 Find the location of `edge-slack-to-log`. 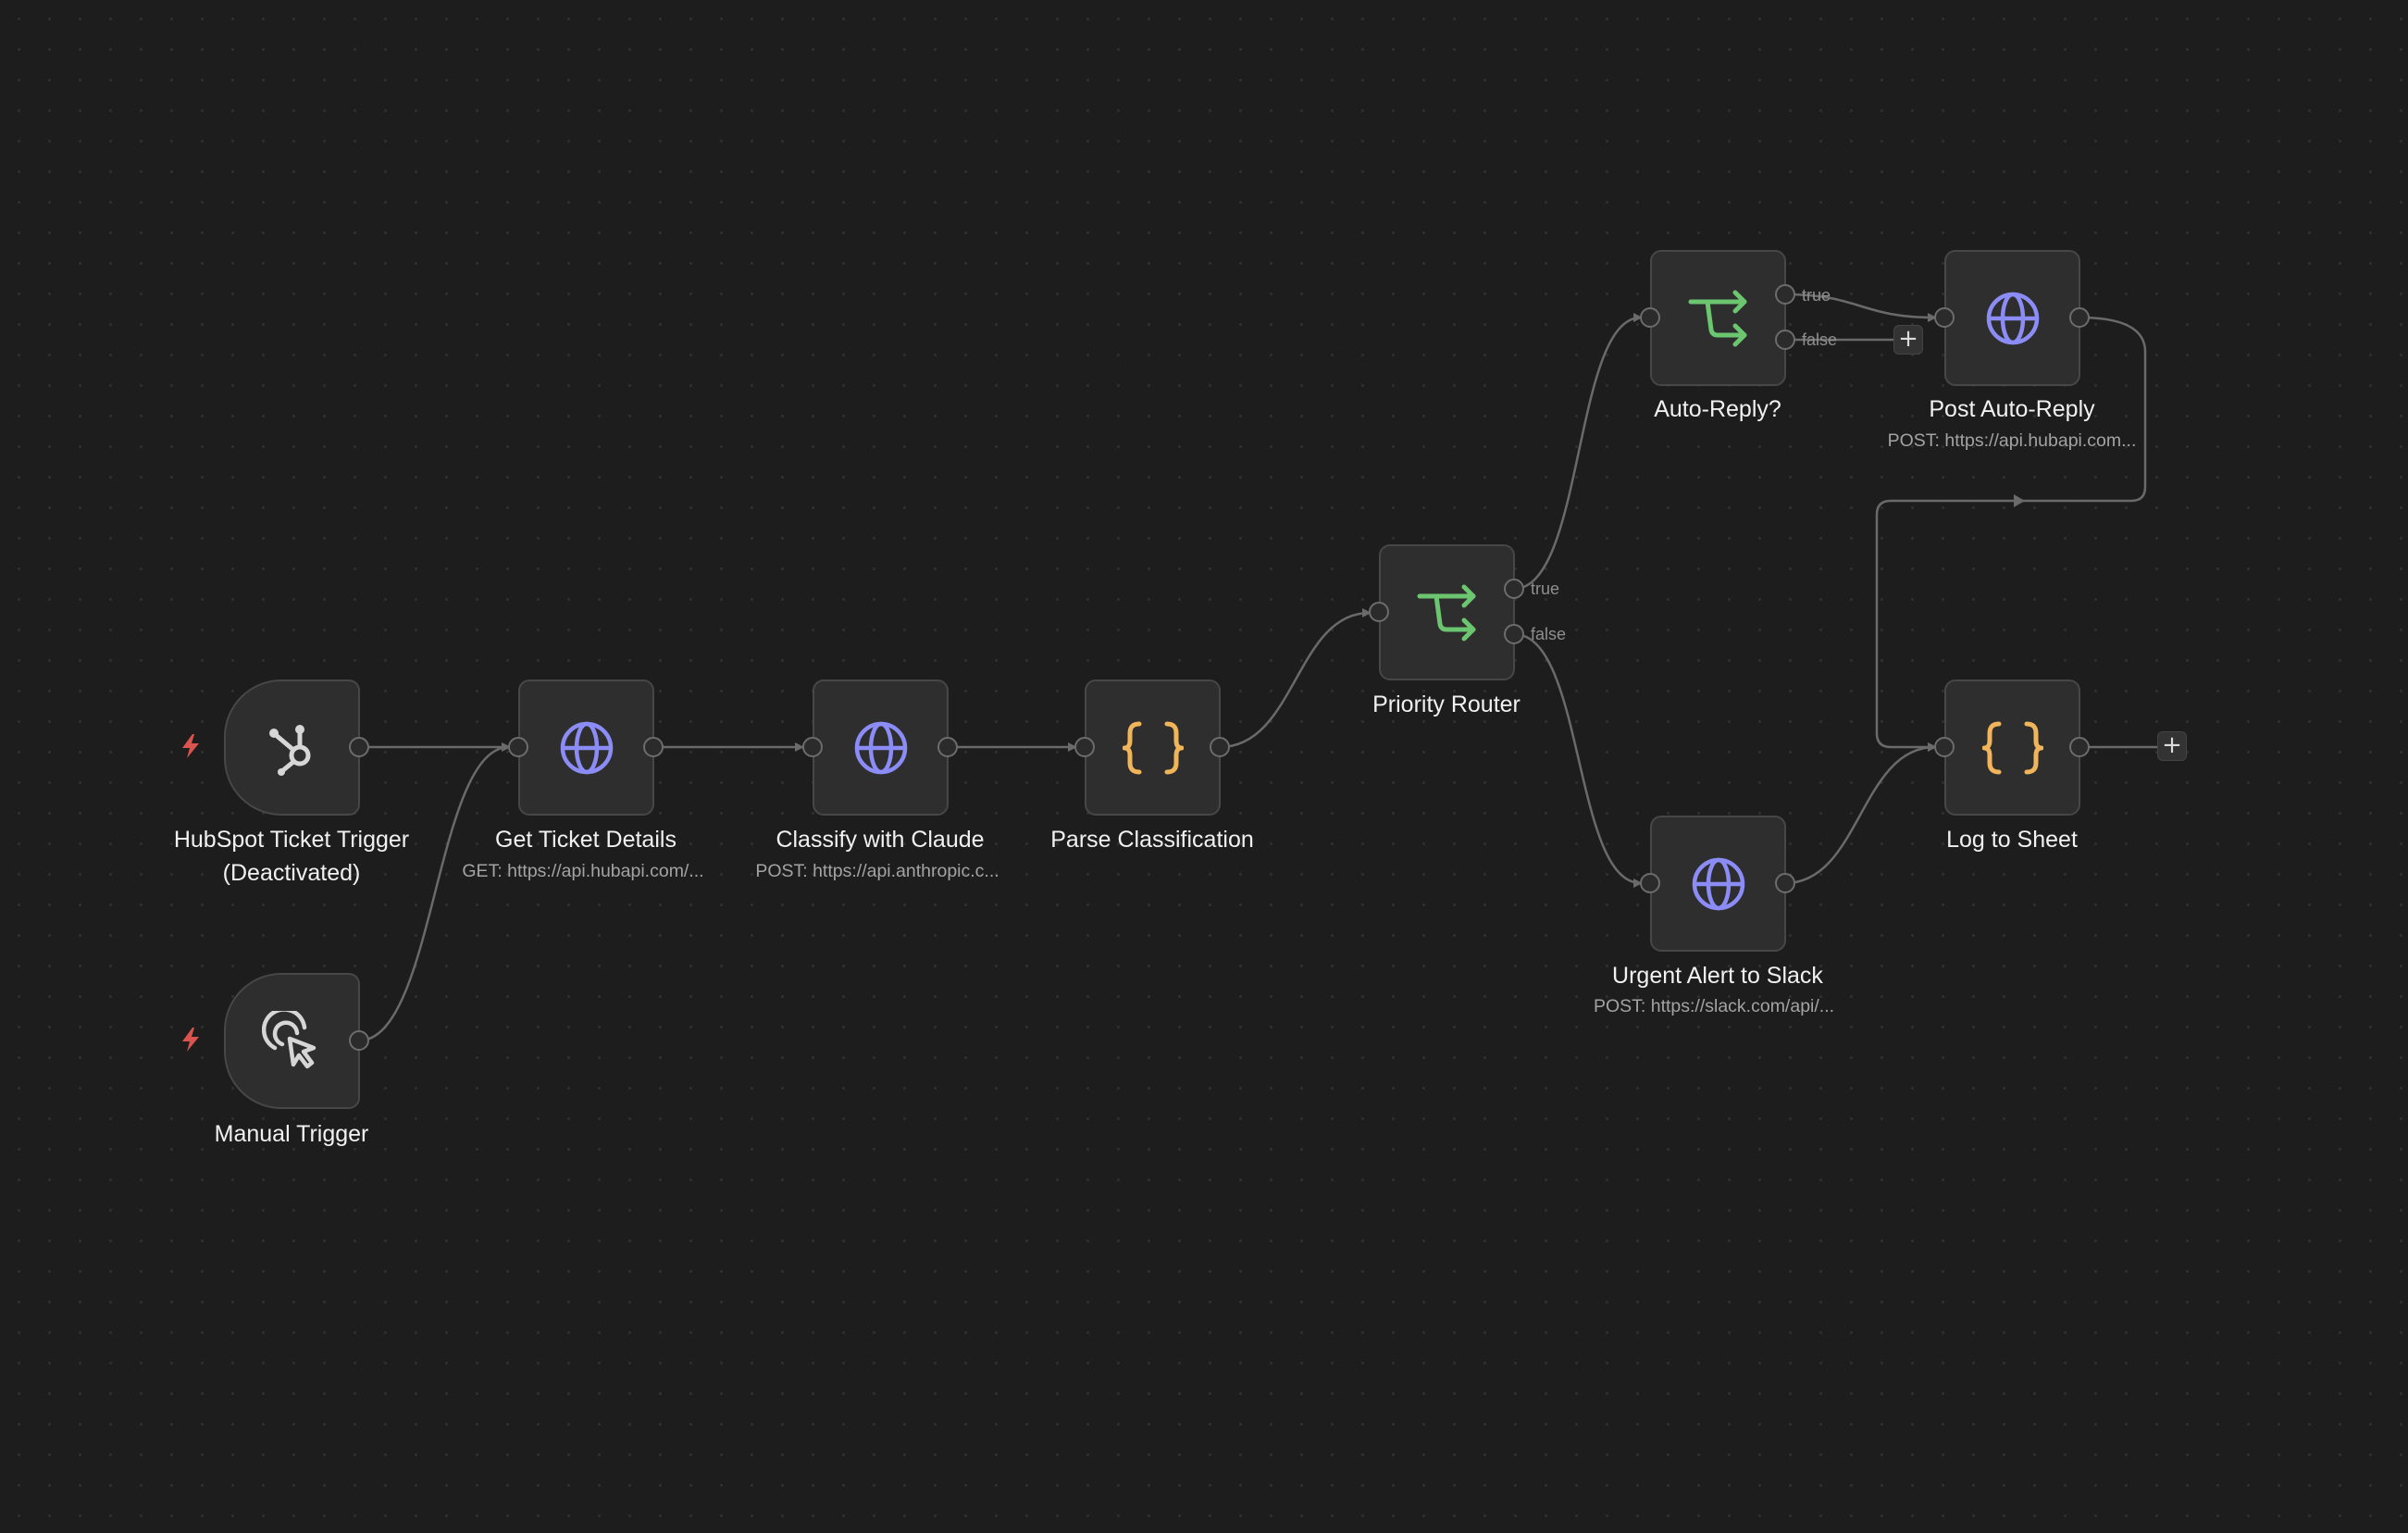

edge-slack-to-log is located at coordinates (1860, 813).